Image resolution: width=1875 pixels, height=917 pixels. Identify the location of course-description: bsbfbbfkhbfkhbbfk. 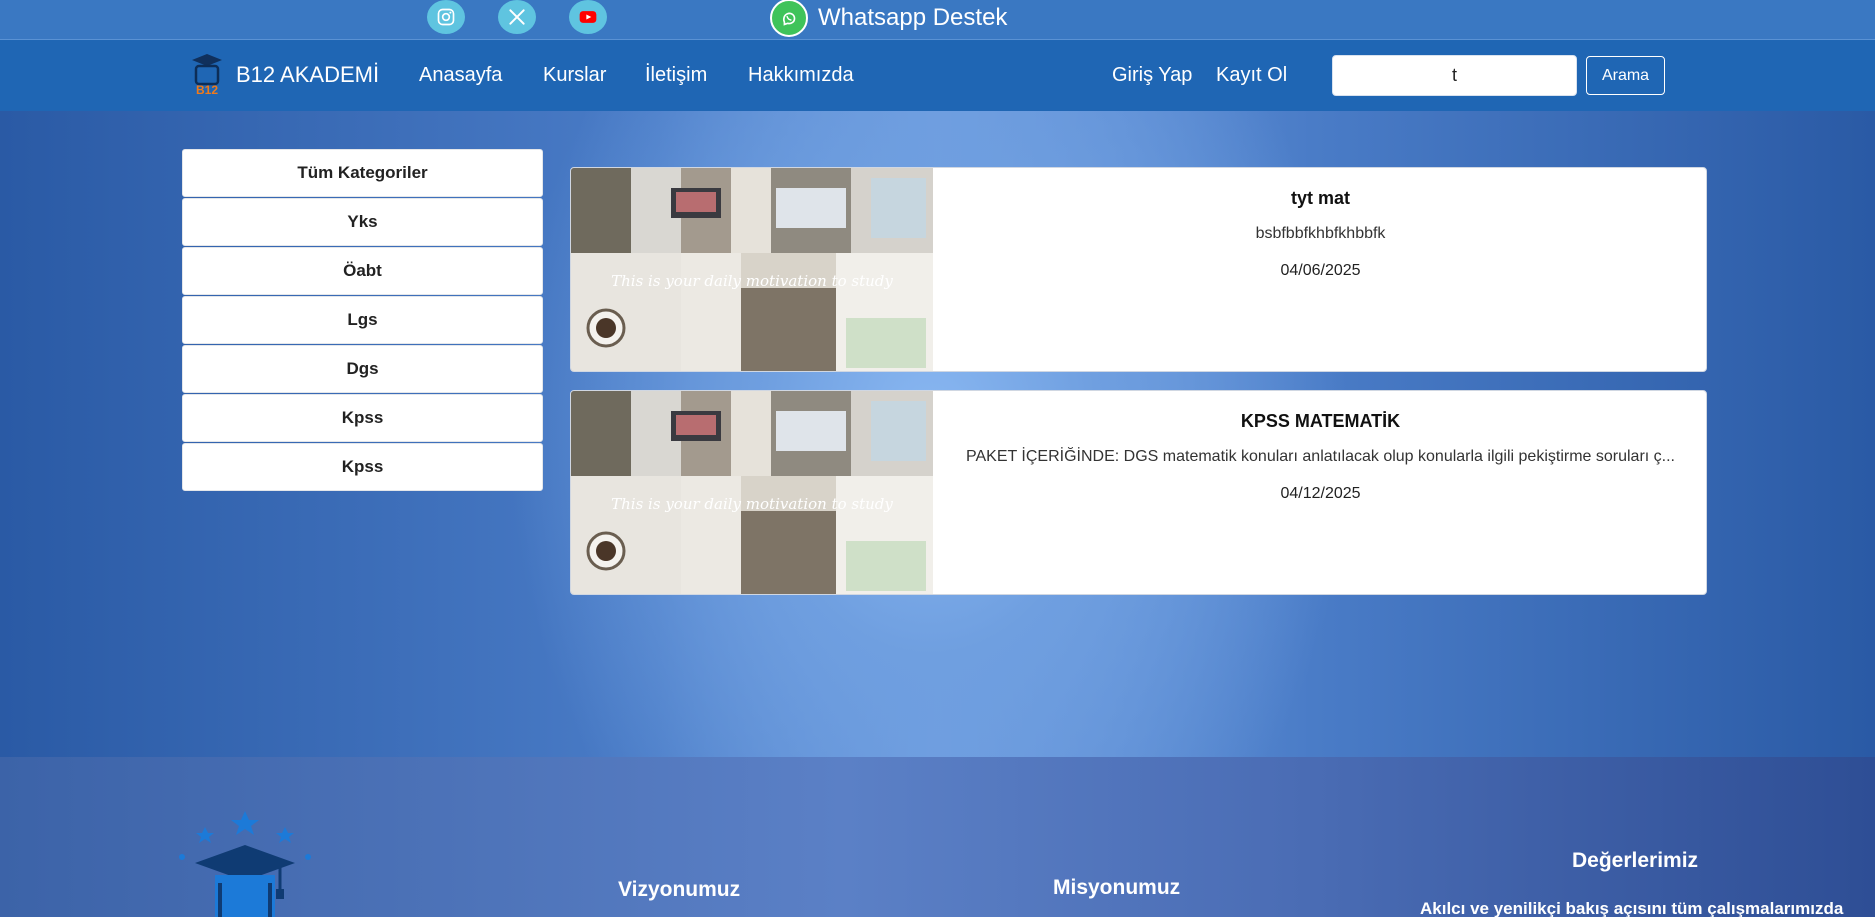
(1320, 233).